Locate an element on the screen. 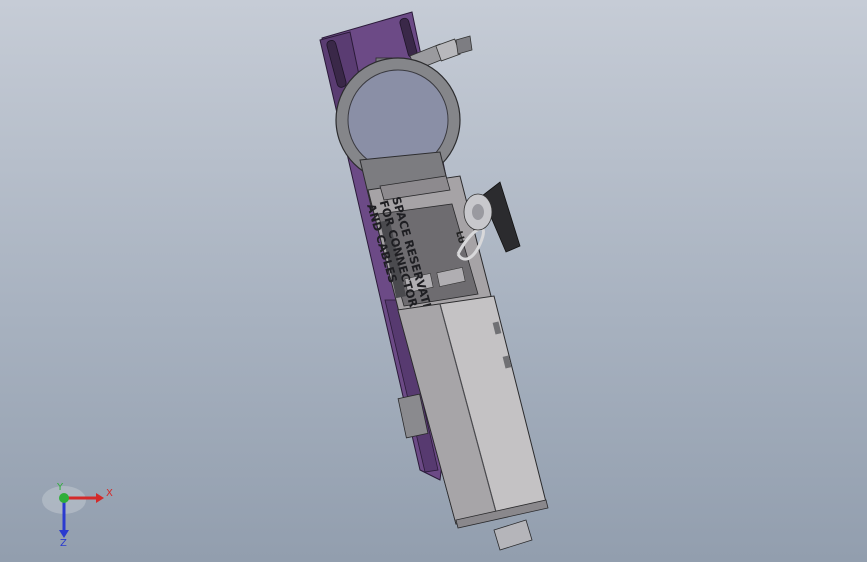 This screenshot has height=562, width=867. battery-canister is located at coordinates (473, 423).